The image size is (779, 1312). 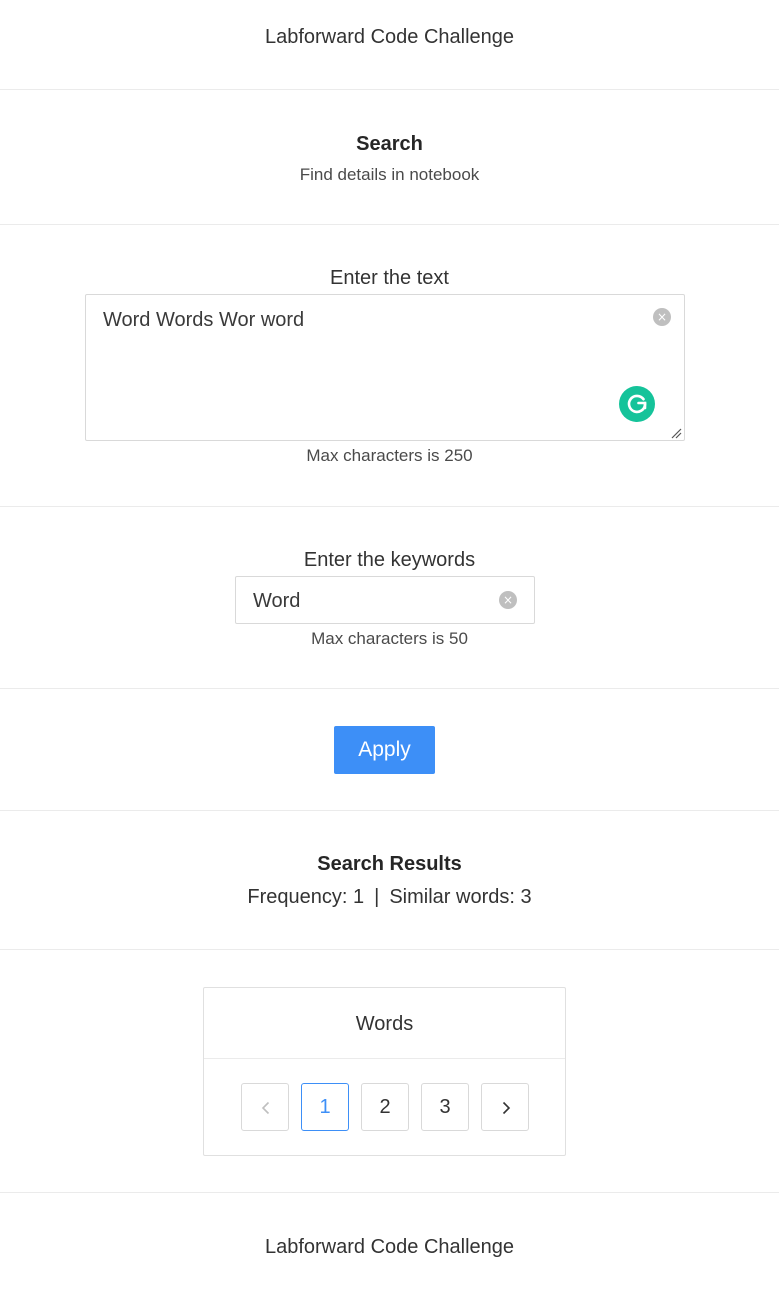 I want to click on app-footer: Labforward Code Challenge, so click(x=389, y=1252).